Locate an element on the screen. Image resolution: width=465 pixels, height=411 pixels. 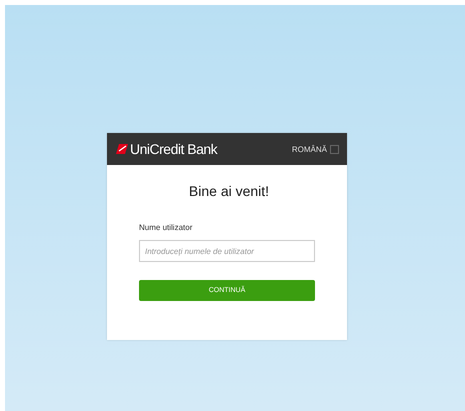
language-selector: ROMÂNĂ is located at coordinates (315, 149).